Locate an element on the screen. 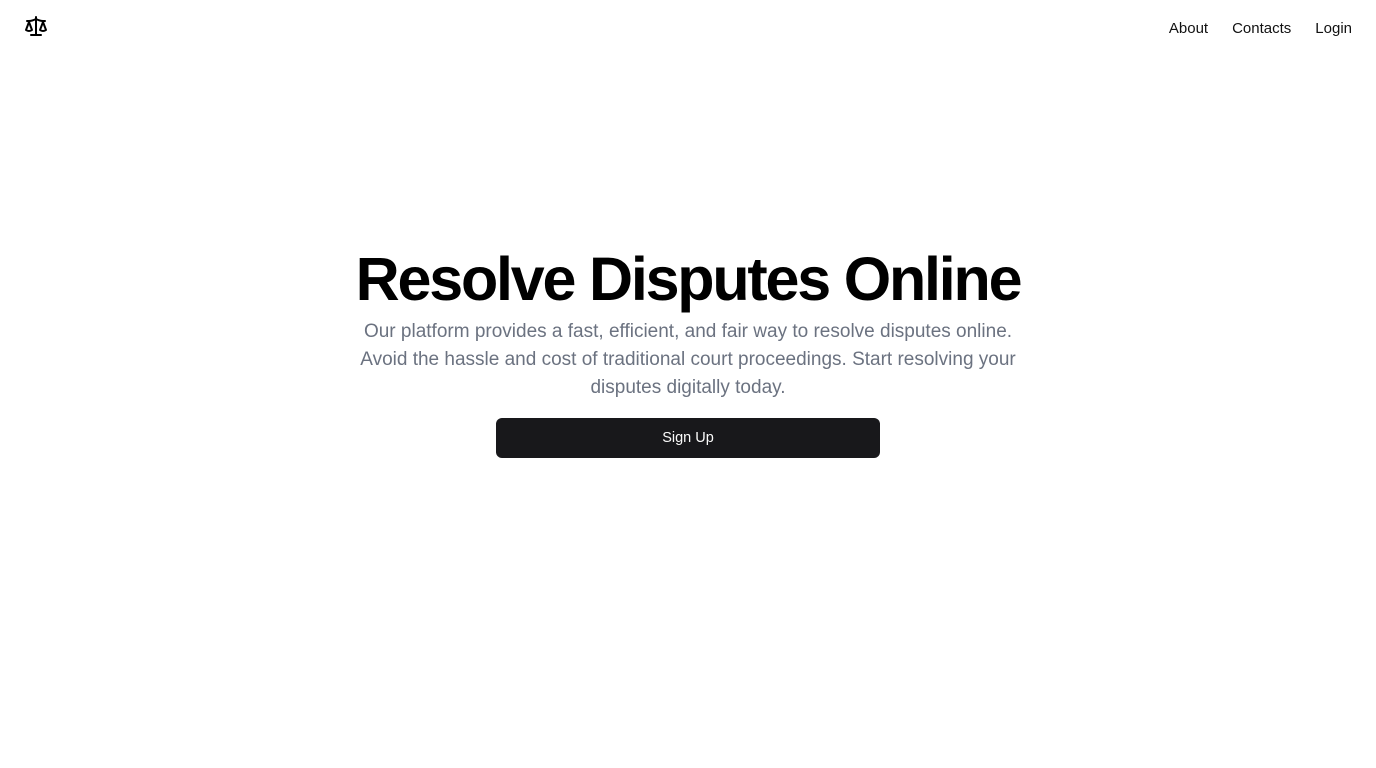  hero-title: Resolve Disputes Online is located at coordinates (689, 279).